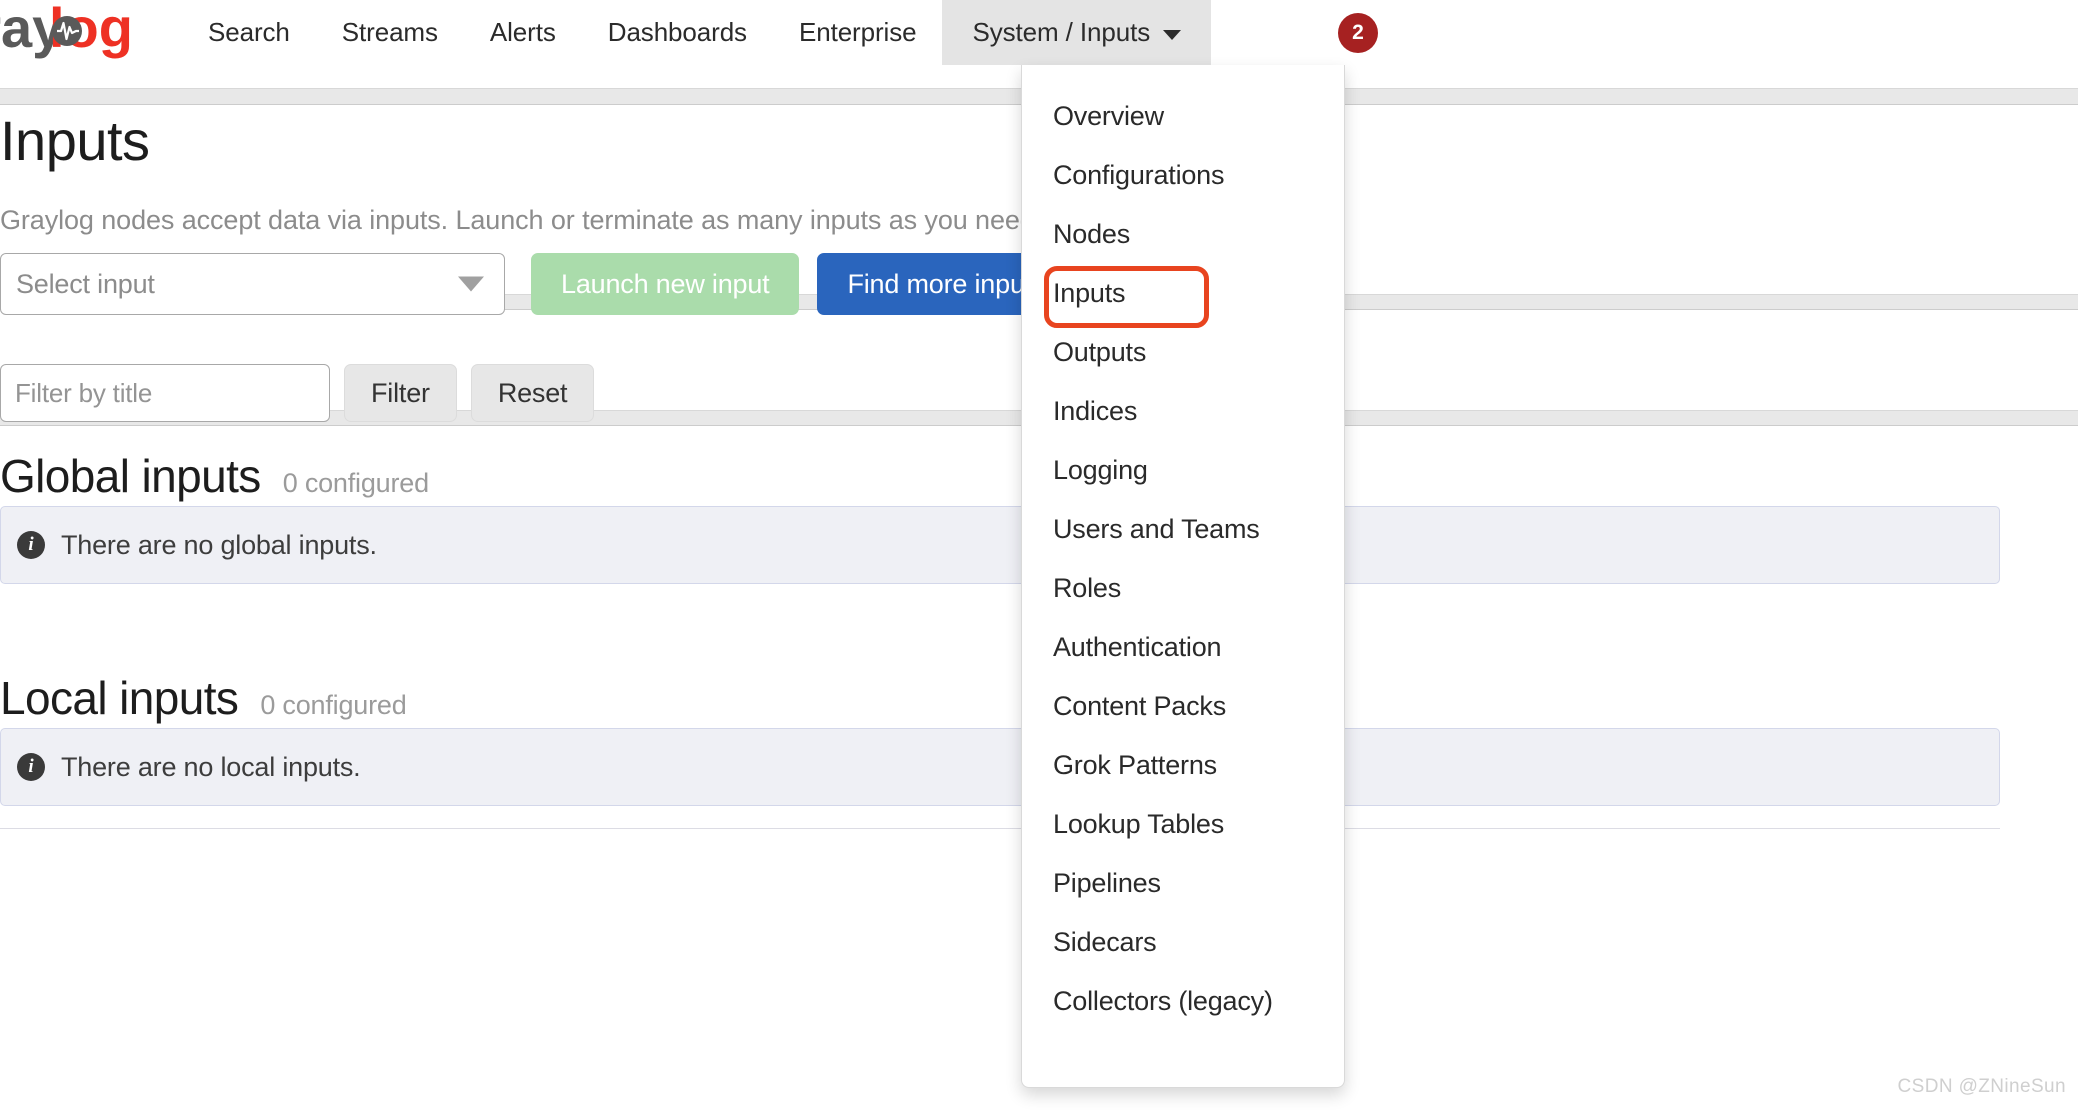 The width and height of the screenshot is (2078, 1110). I want to click on section-title: Global inputs, so click(130, 476).